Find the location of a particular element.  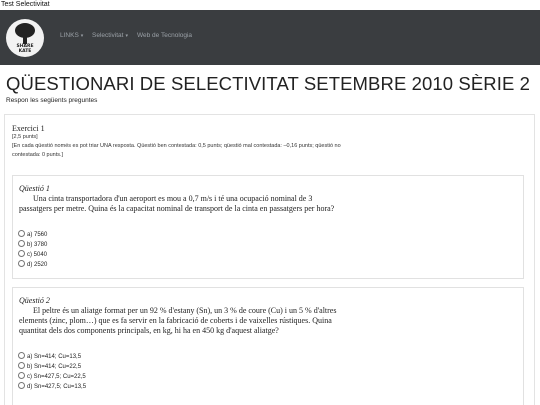

tree-trunk is located at coordinates (25, 40).